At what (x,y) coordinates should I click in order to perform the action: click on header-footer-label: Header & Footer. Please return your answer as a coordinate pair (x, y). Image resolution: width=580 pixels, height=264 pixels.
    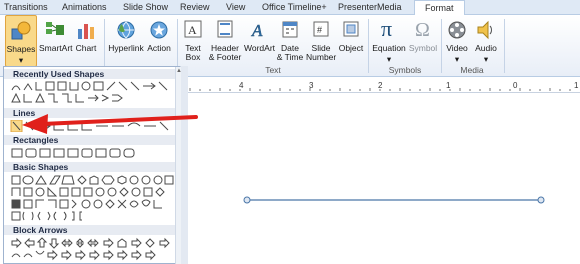
    Looking at the image, I should click on (225, 52).